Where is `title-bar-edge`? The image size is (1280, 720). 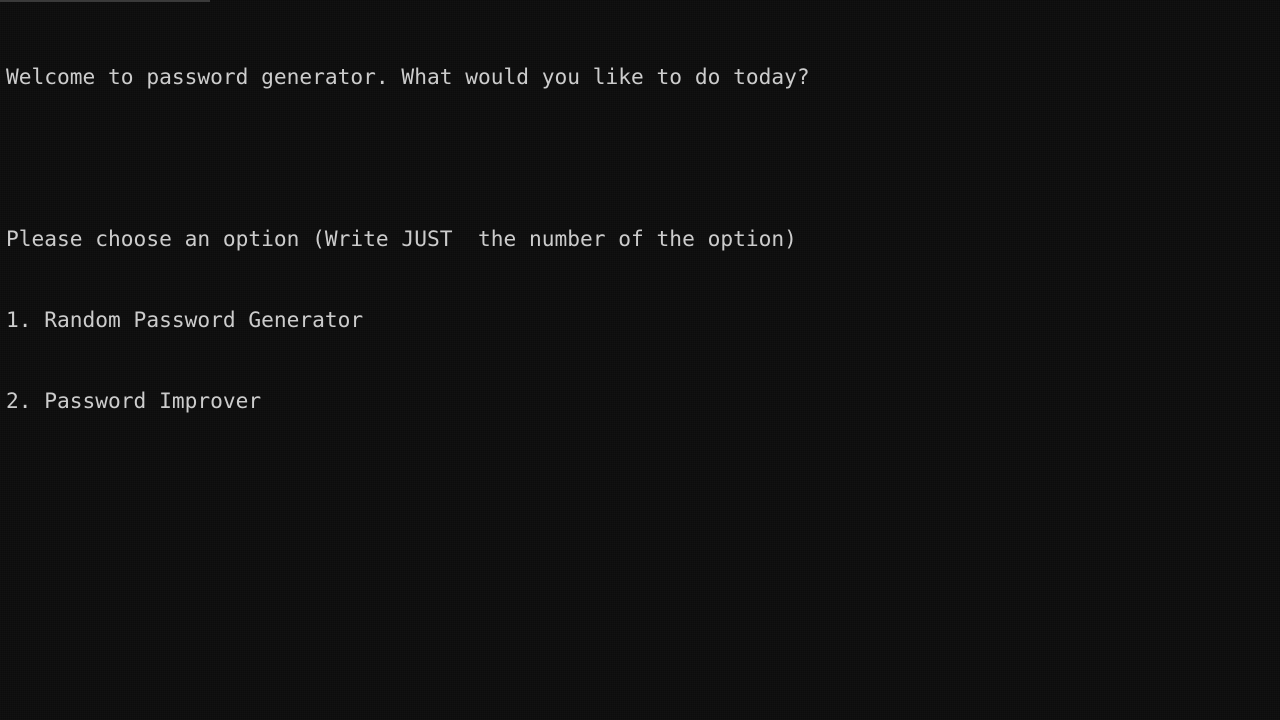 title-bar-edge is located at coordinates (105, 1).